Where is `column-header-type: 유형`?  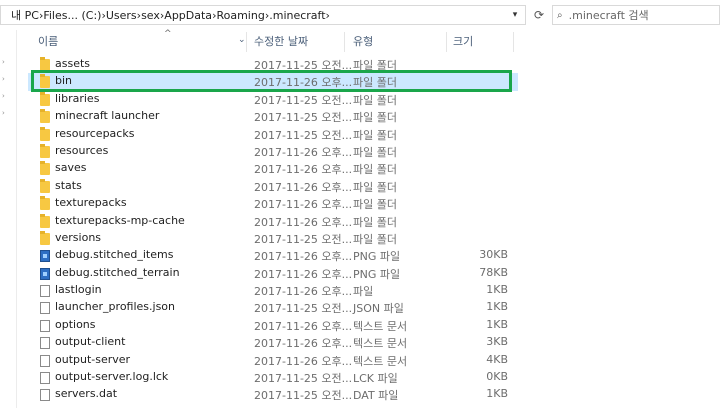
column-header-type: 유형 is located at coordinates (363, 41).